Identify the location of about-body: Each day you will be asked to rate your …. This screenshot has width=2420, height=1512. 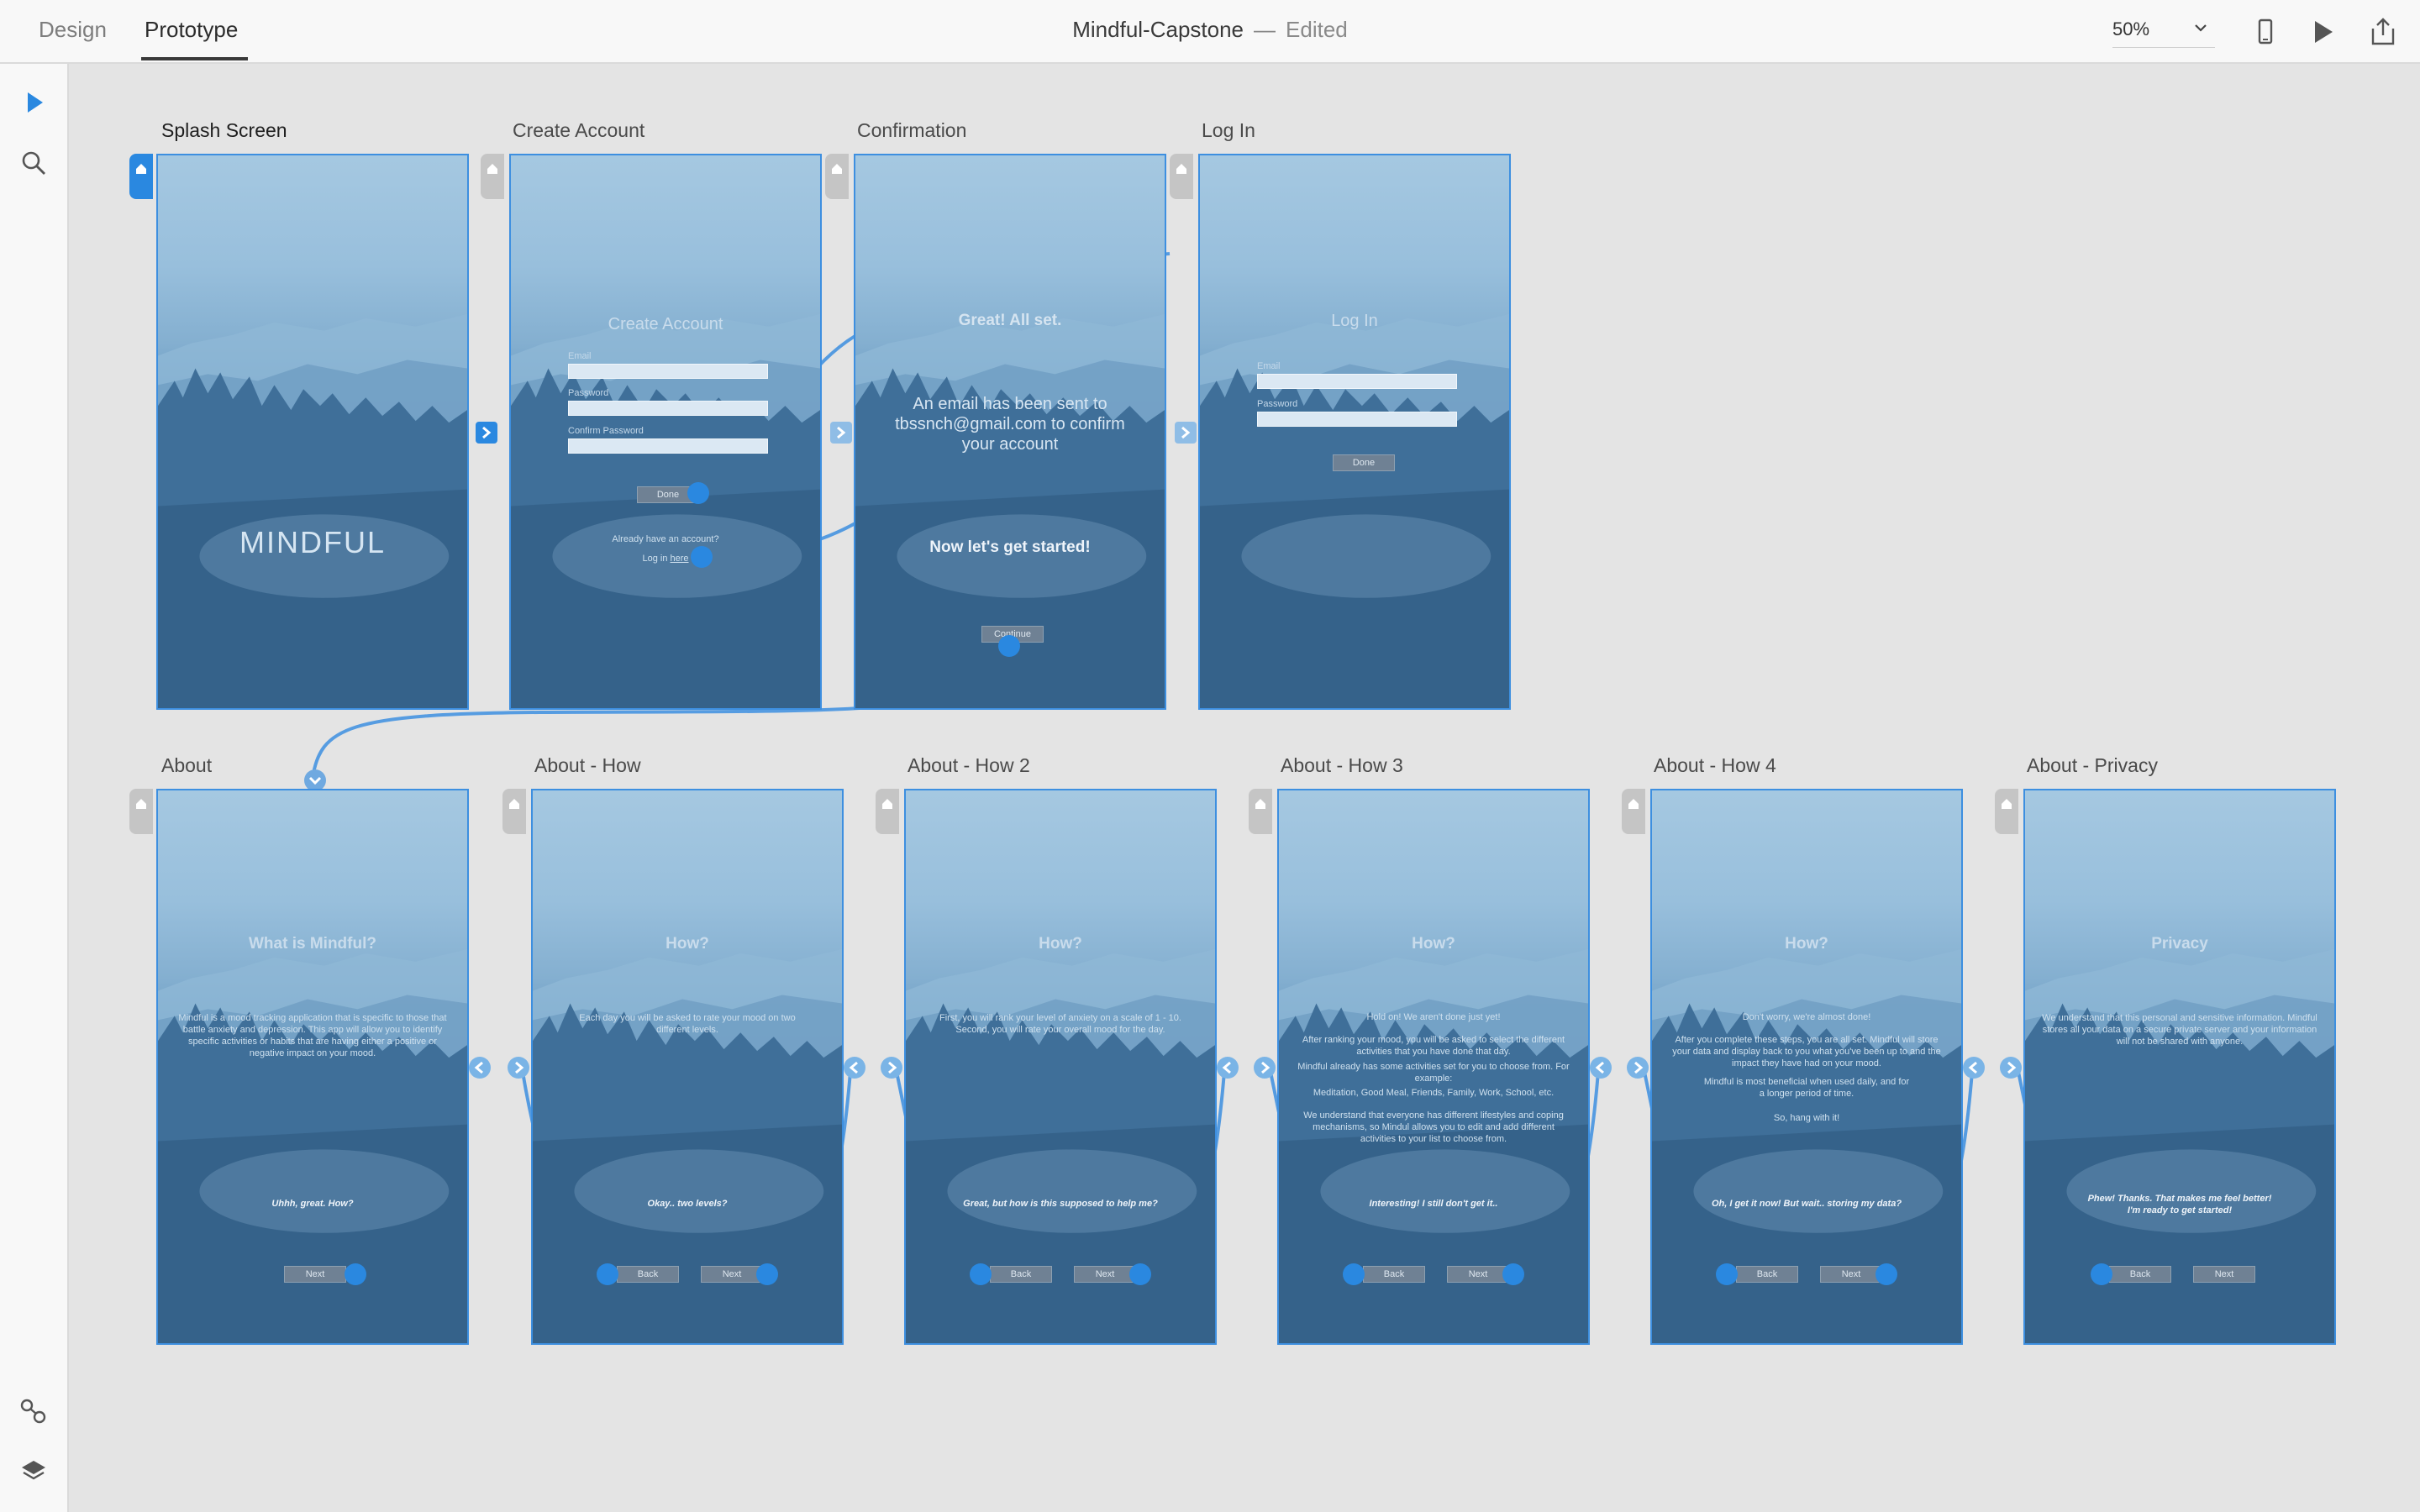
(688, 1024).